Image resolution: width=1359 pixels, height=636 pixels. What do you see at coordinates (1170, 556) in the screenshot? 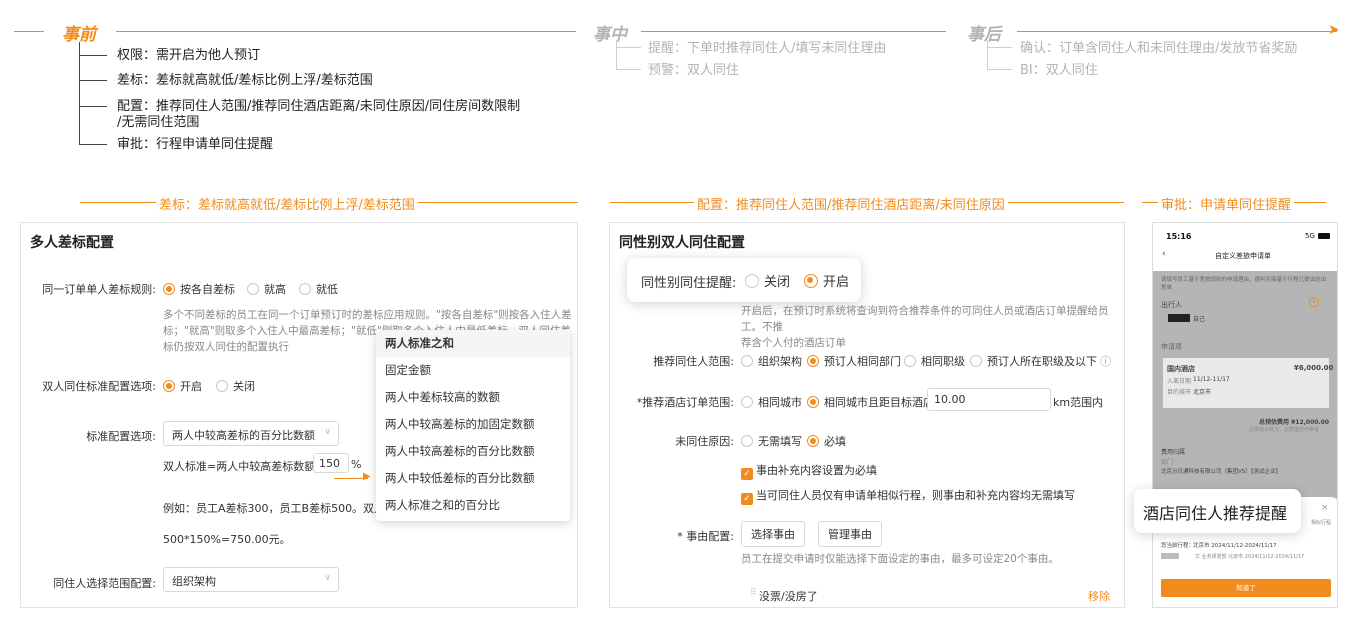
I see `colleague-redacted` at bounding box center [1170, 556].